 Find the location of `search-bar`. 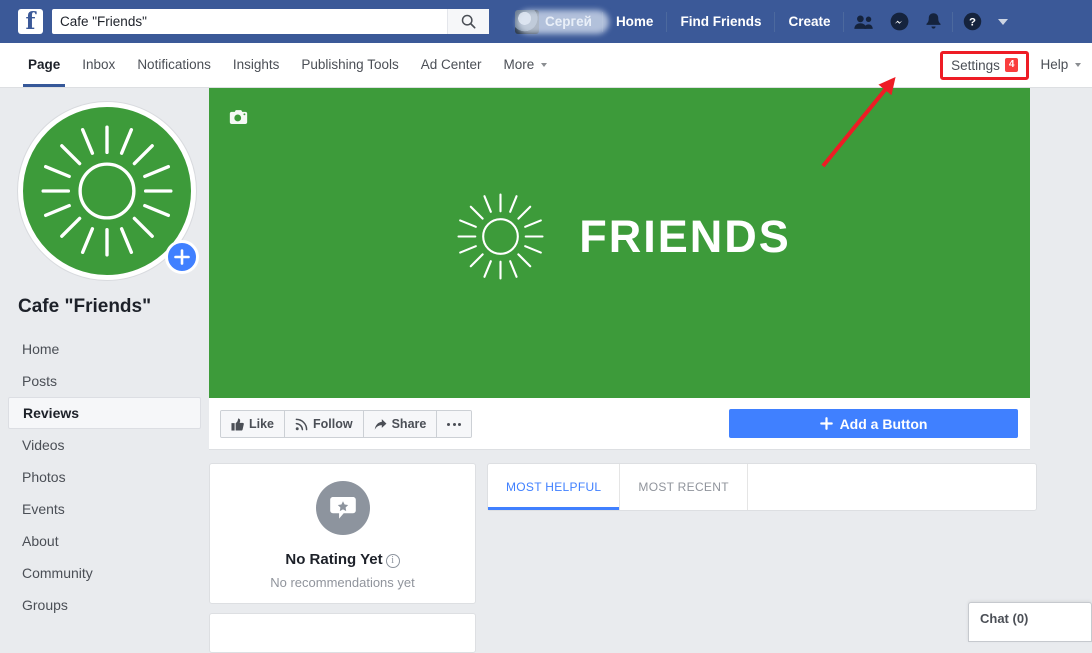

search-bar is located at coordinates (270, 21).